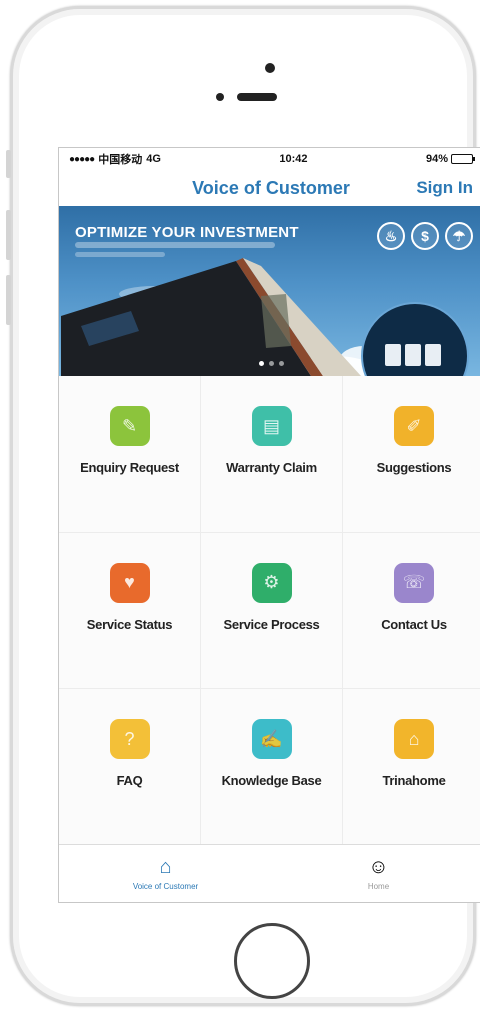 This screenshot has height=1012, width=480. I want to click on service-status-icon: ♥, so click(129, 582).